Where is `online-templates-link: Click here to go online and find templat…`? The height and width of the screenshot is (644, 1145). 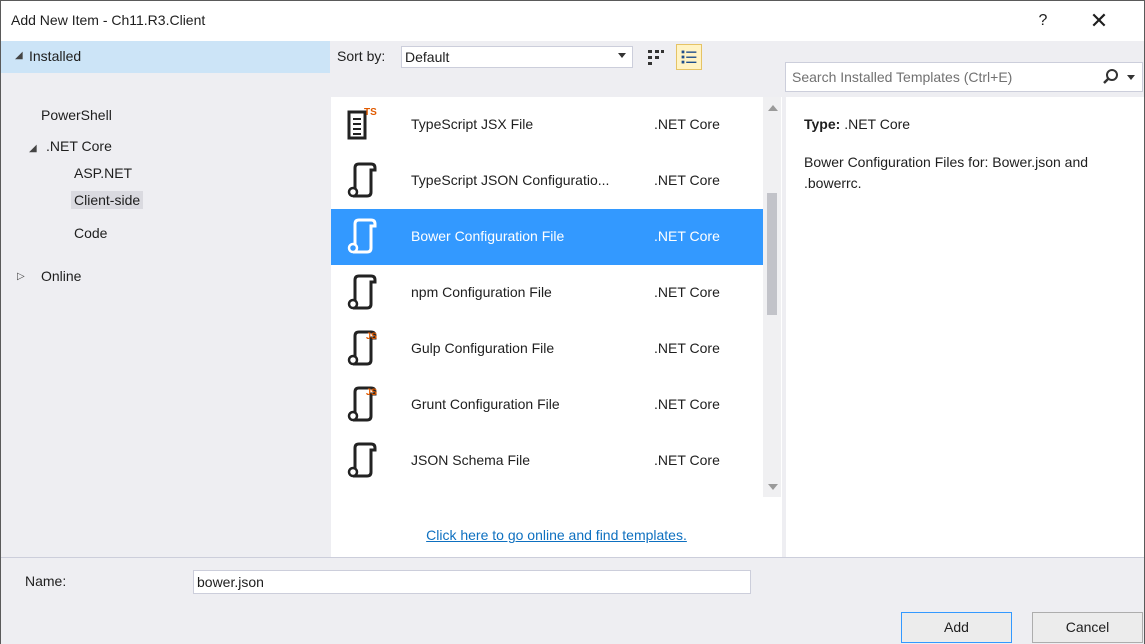
online-templates-link: Click here to go online and find templat… is located at coordinates (556, 535).